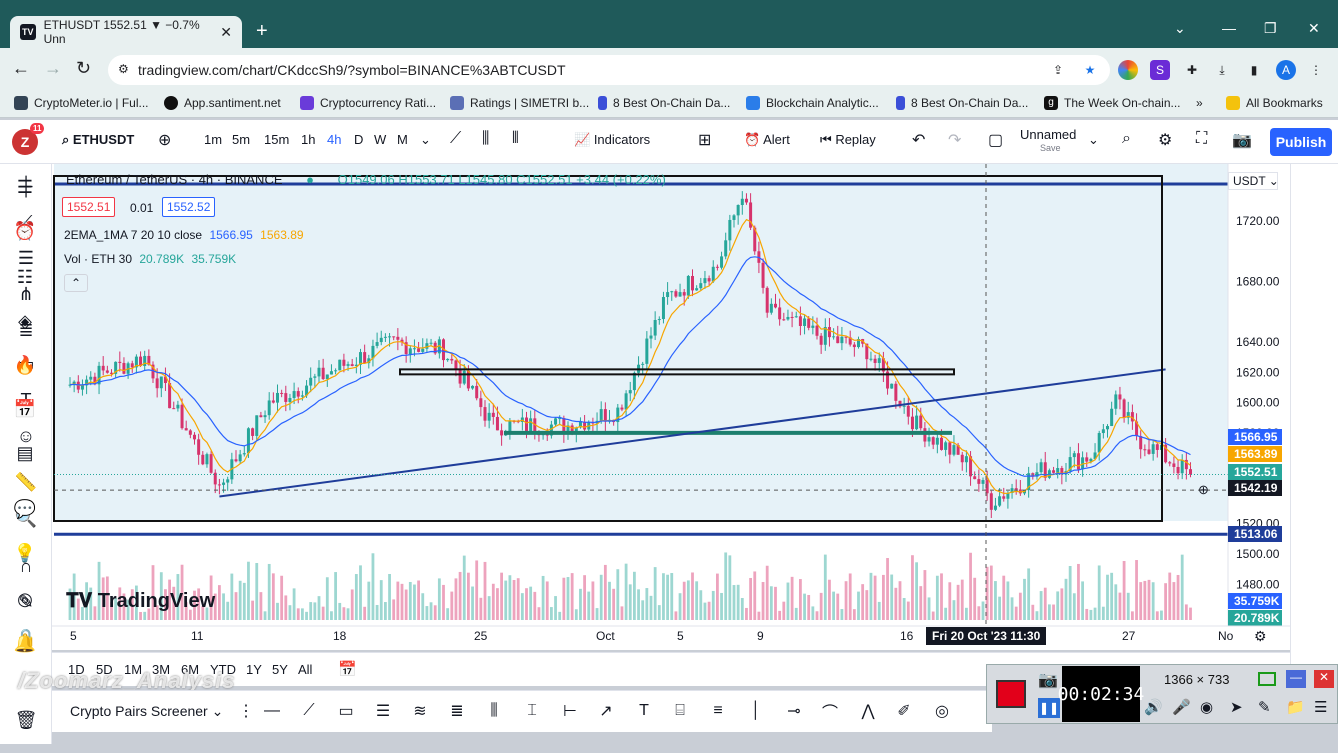  What do you see at coordinates (346, 711) in the screenshot?
I see `rectangle-tool-icon: ▭` at bounding box center [346, 711].